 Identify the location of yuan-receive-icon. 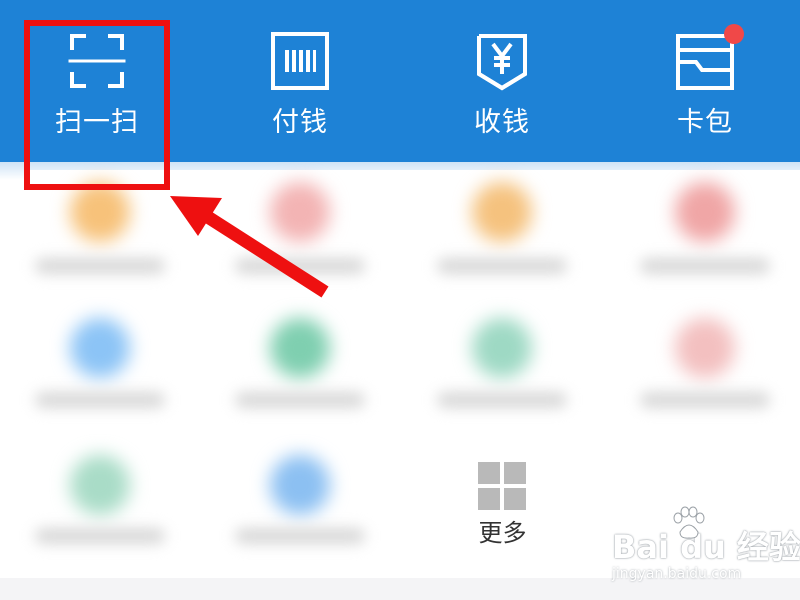
(502, 61).